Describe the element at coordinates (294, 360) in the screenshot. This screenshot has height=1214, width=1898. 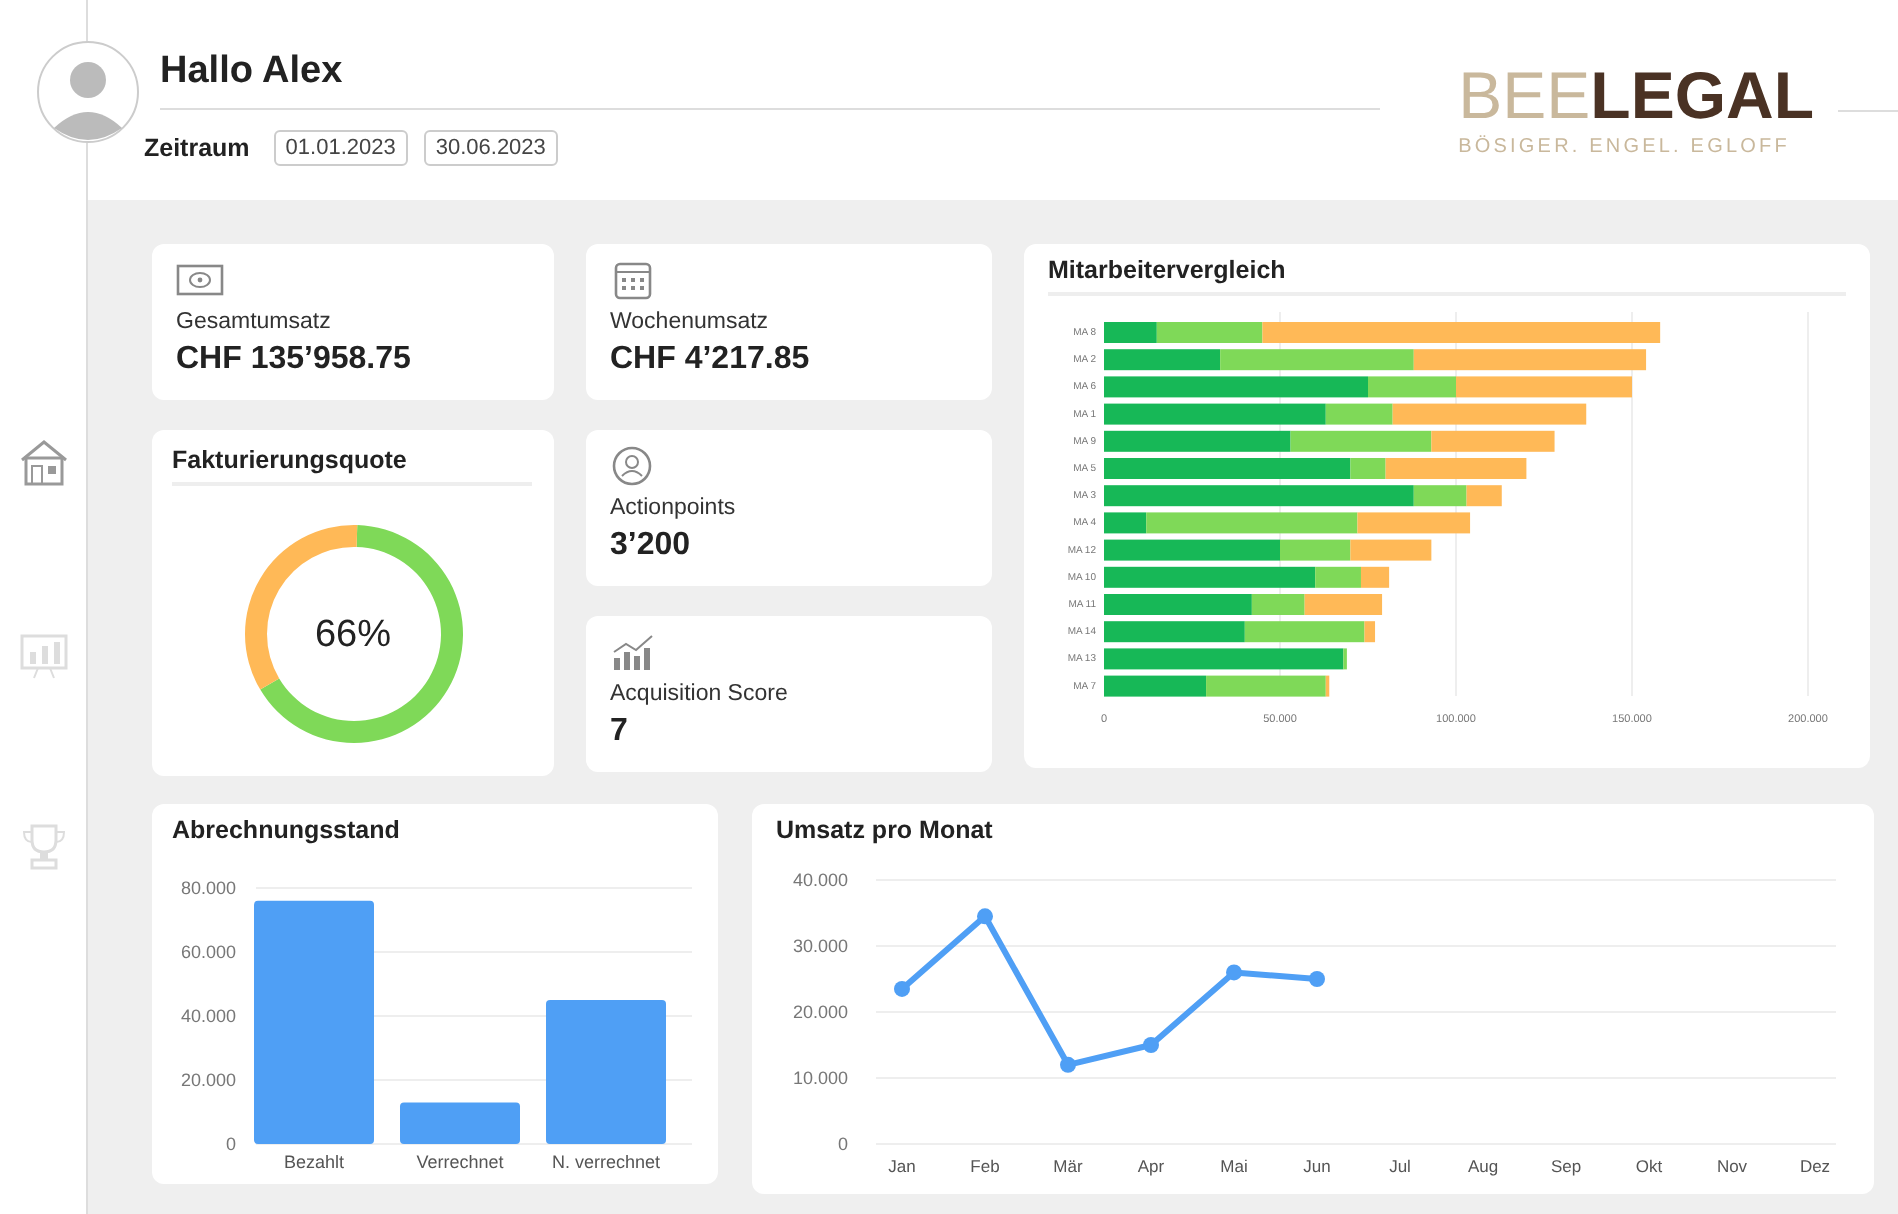
I see `kpi-value: CHF 135’958.75` at that location.